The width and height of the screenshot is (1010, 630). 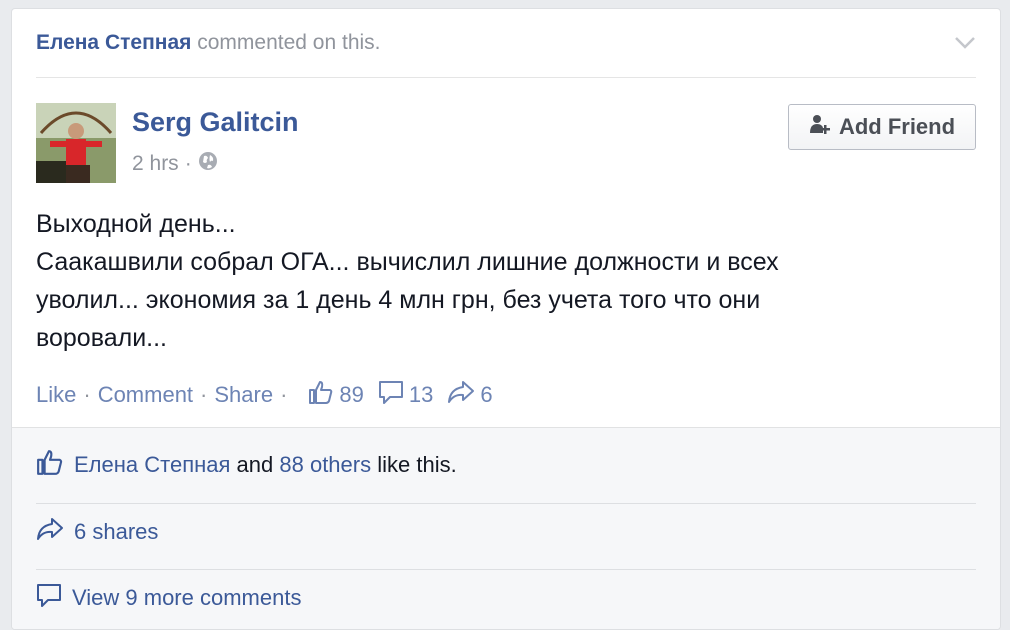 I want to click on comments-count: 13, so click(x=405, y=395).